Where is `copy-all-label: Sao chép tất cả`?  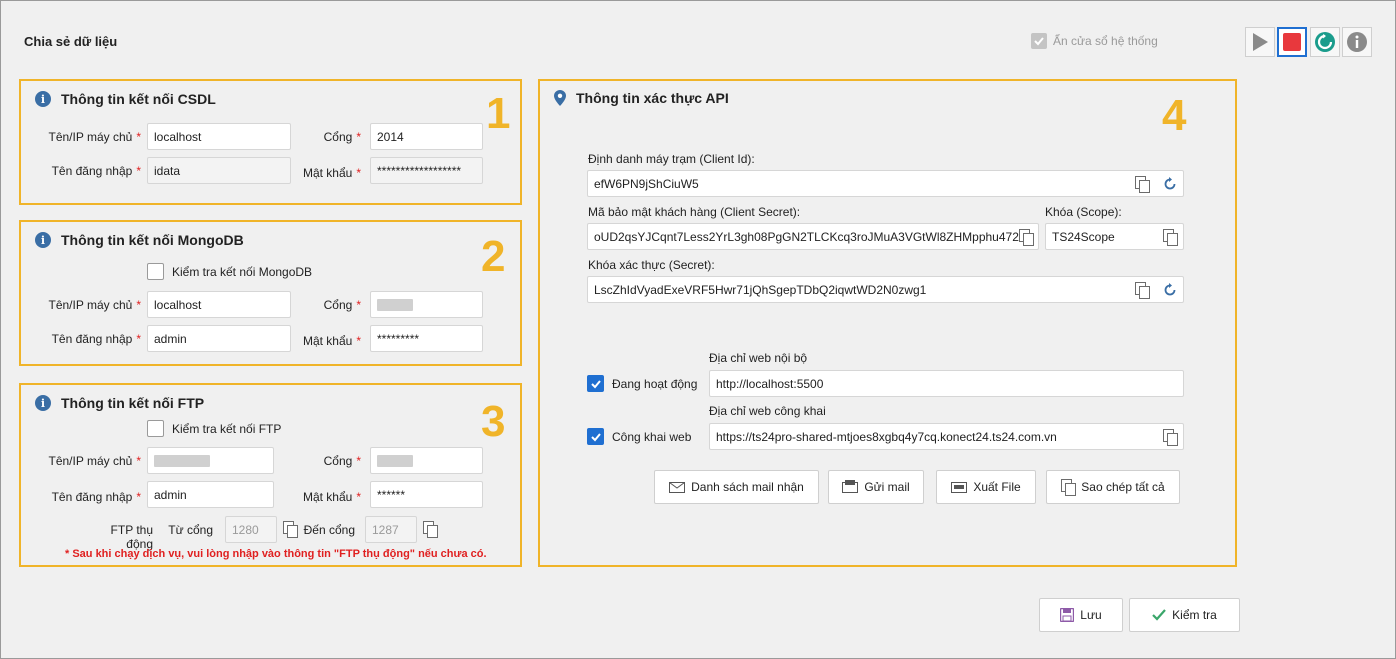 copy-all-label: Sao chép tất cả is located at coordinates (1123, 487).